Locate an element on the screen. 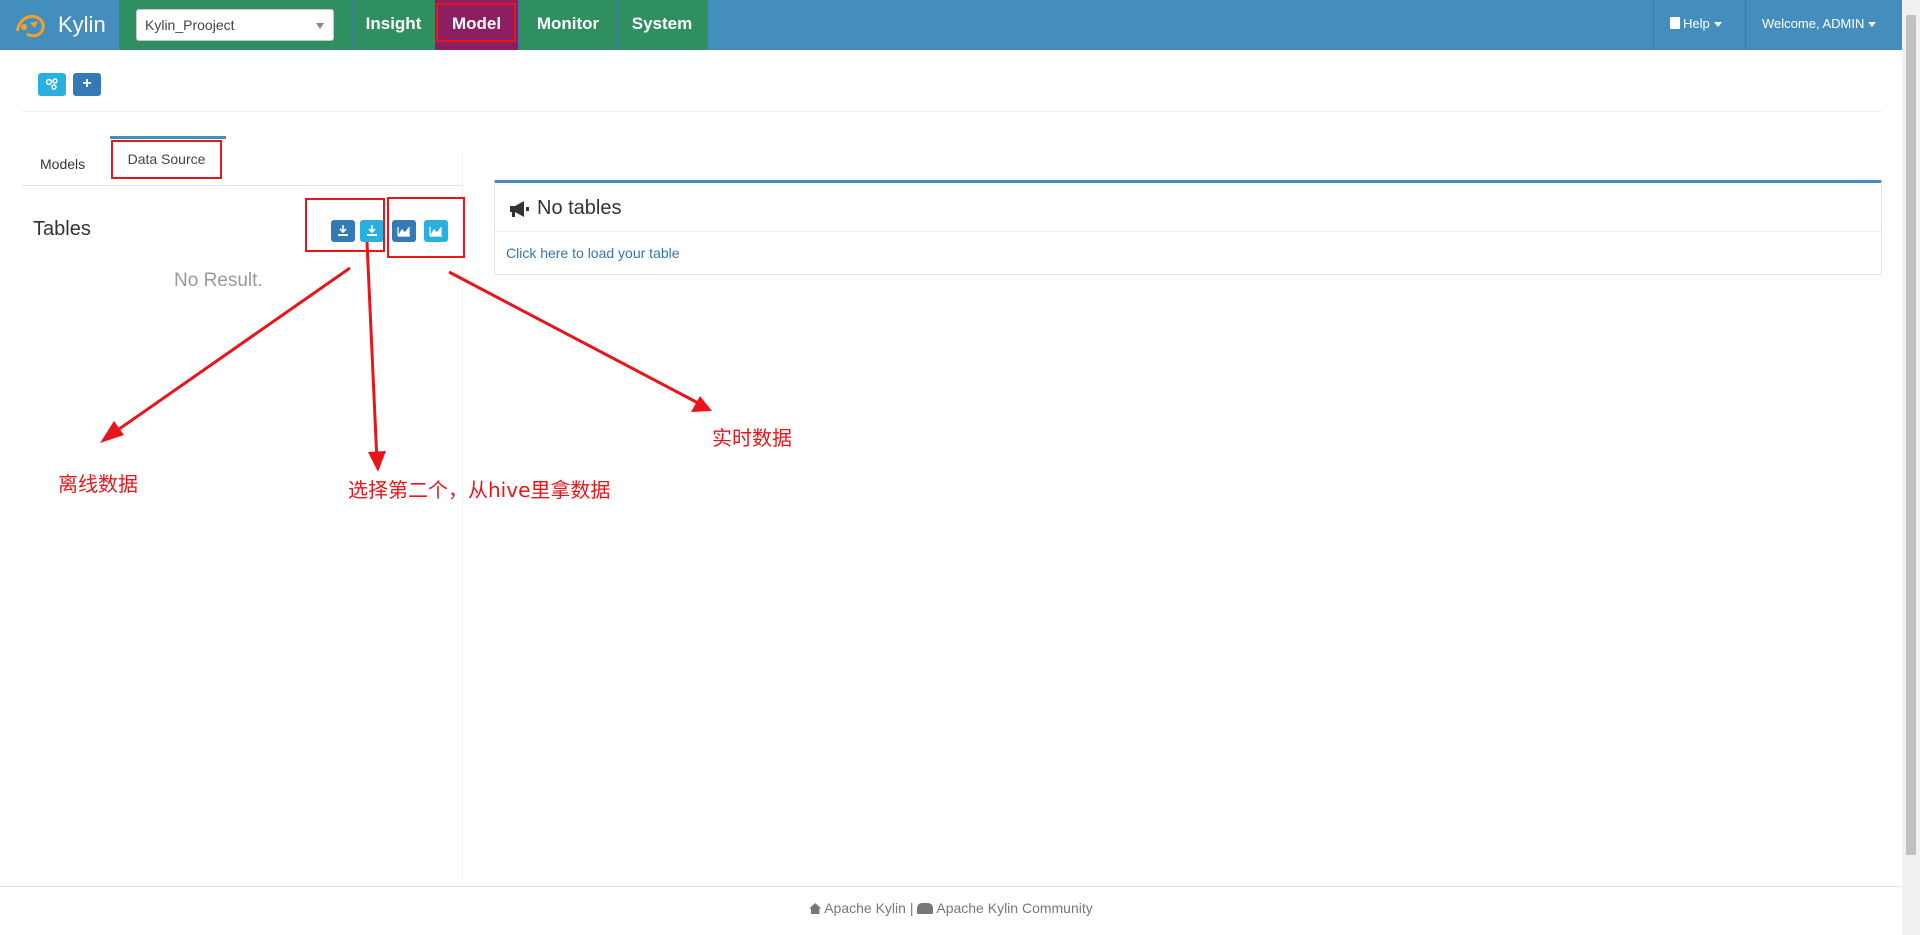  vertical-scrollbar is located at coordinates (1911, 467).